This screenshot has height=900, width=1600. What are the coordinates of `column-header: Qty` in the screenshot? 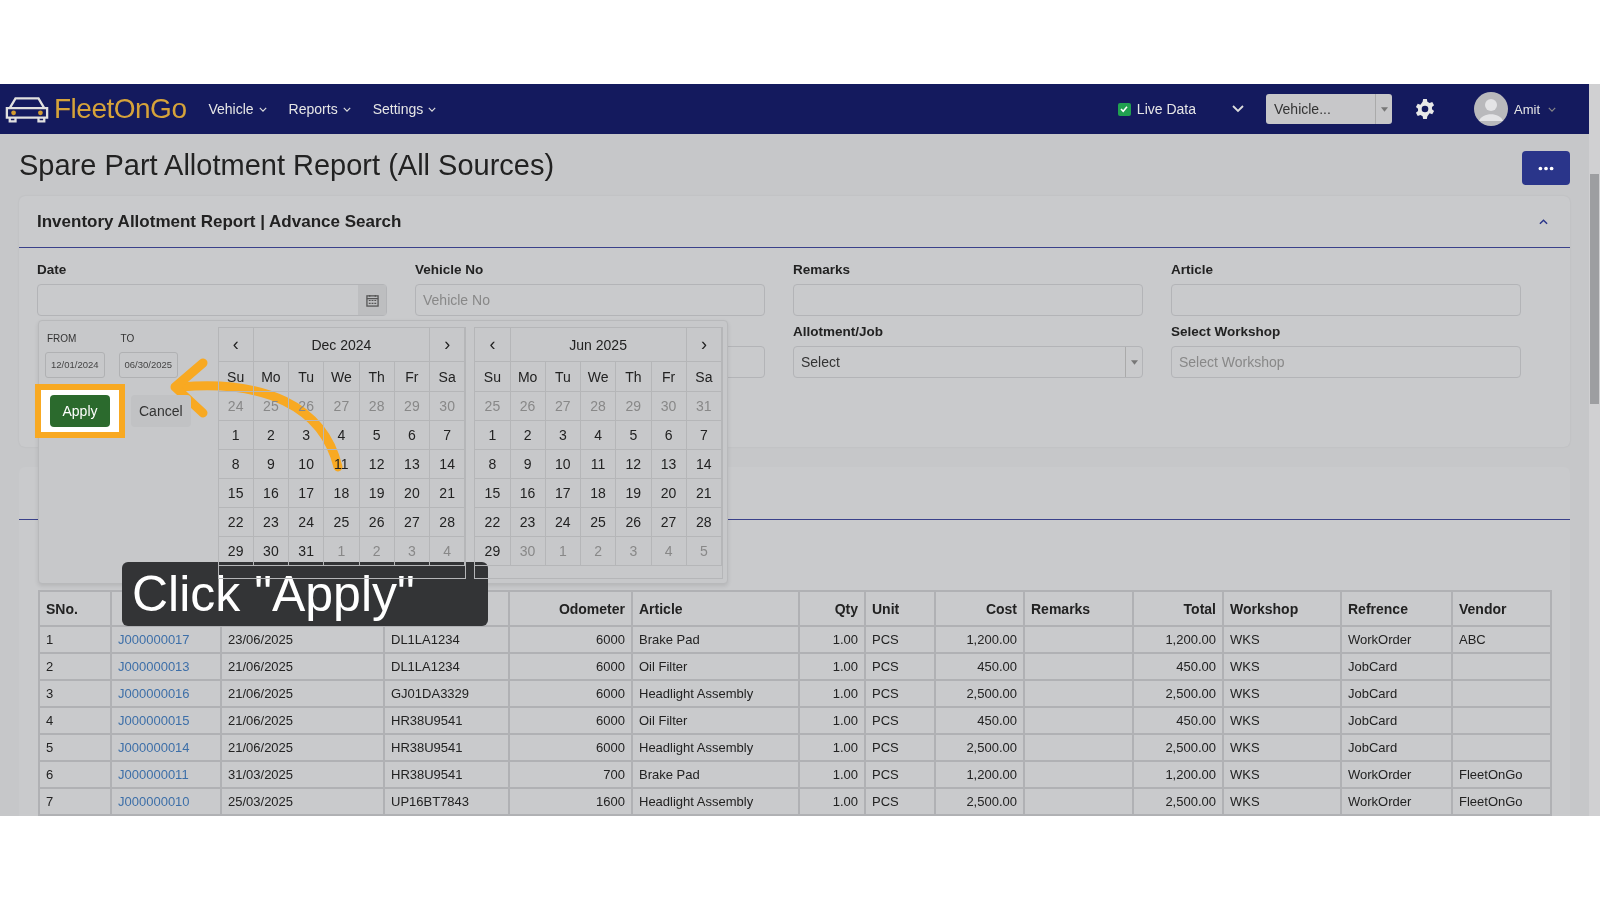 It's located at (846, 608).